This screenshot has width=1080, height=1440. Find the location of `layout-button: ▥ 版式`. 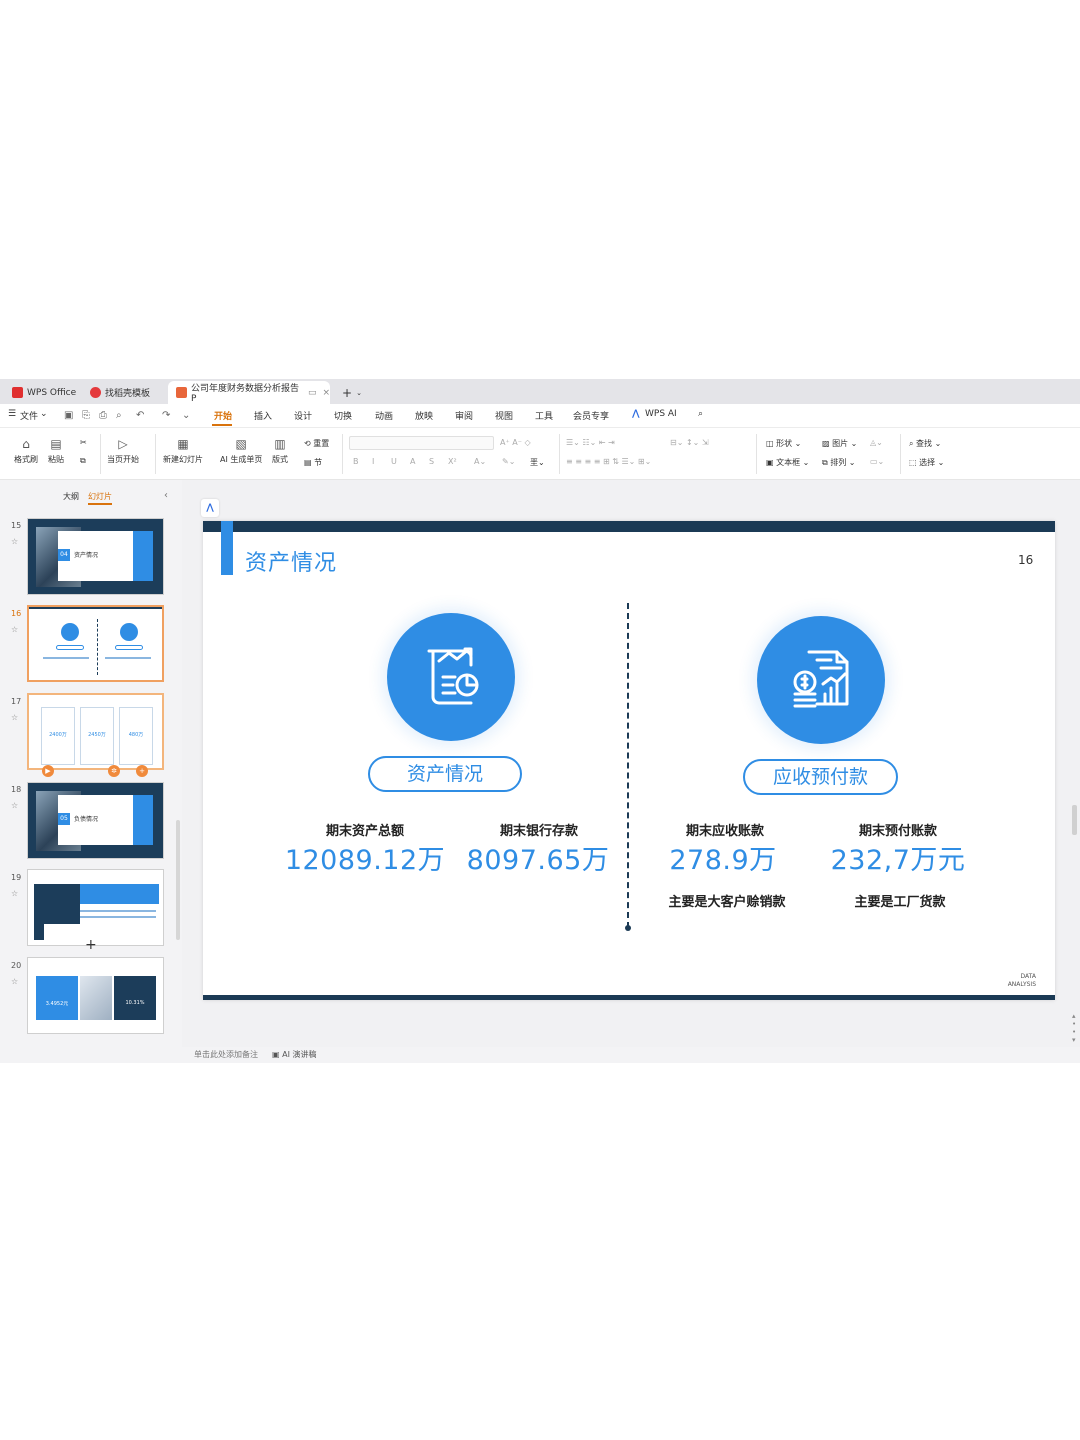

layout-button: ▥ 版式 is located at coordinates (280, 450).